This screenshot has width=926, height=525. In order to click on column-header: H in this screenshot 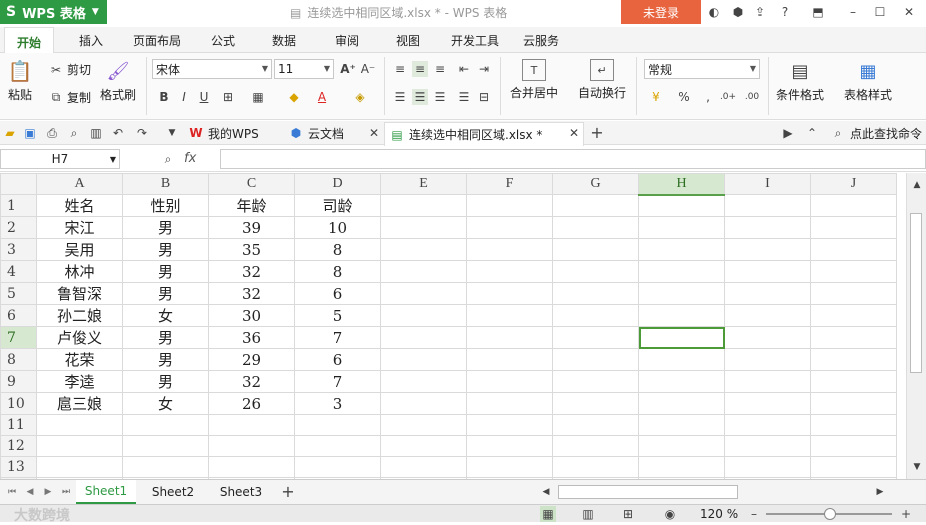, I will do `click(681, 184)`.